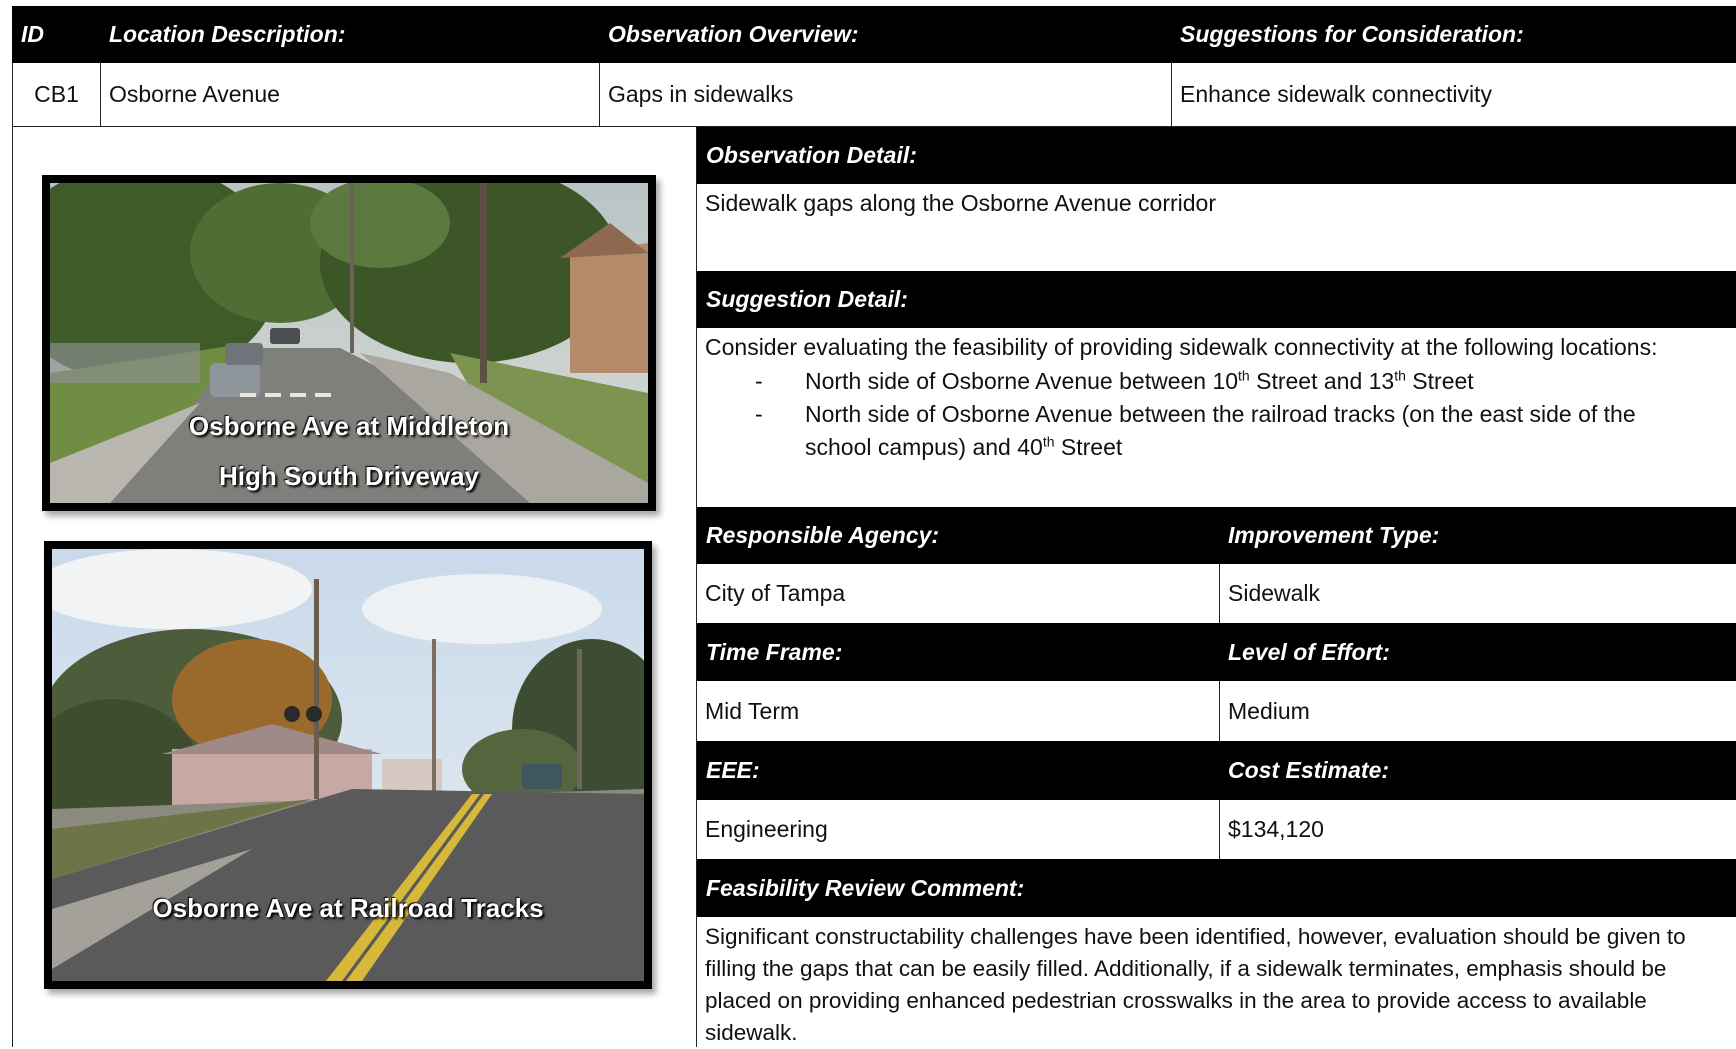  I want to click on photo-railroad: Osborne Ave at Railroad Tracks, so click(348, 765).